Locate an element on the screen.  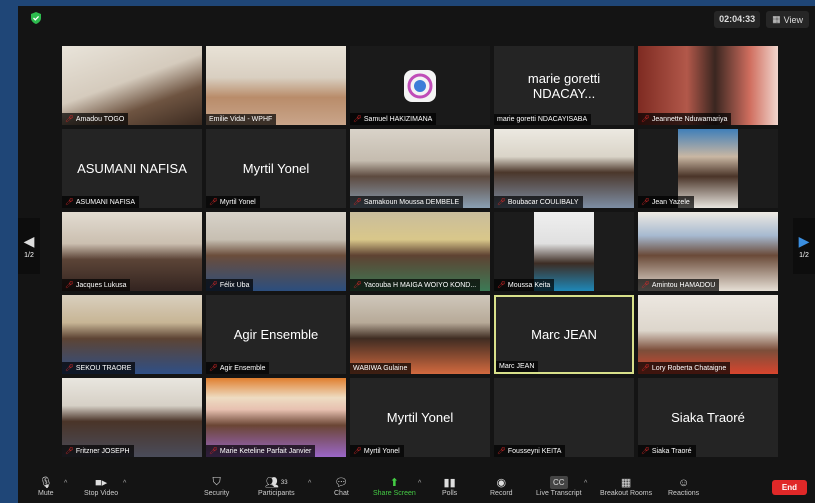
participant-tile: 🎤︎ Félix Uba is located at coordinates (276, 251).